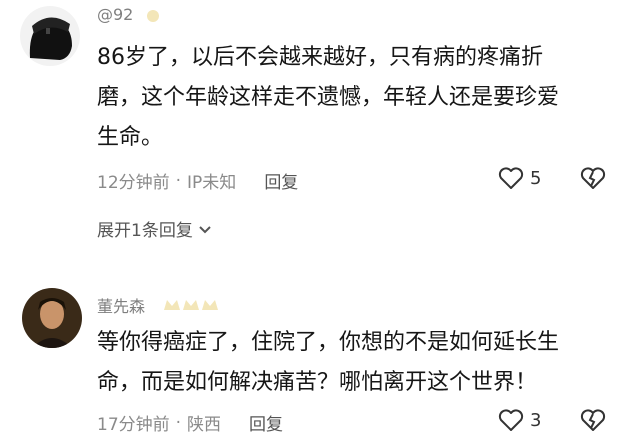 This screenshot has width=636, height=436. I want to click on comment-meta: 17分钟前 · 陕西 回复, so click(190, 423).